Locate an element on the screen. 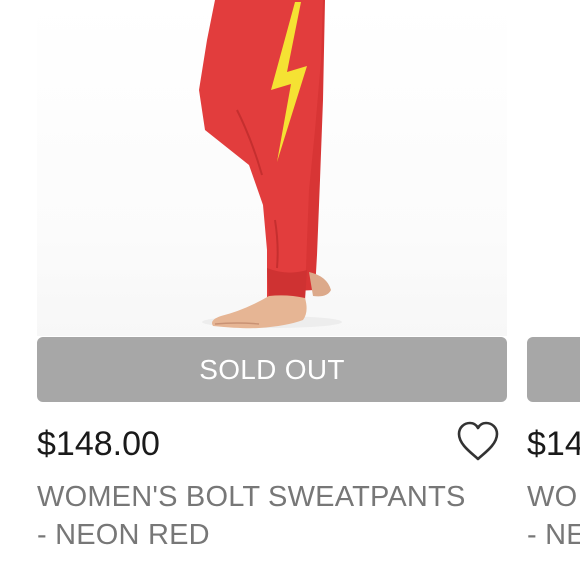  front-leg is located at coordinates (261, 150).